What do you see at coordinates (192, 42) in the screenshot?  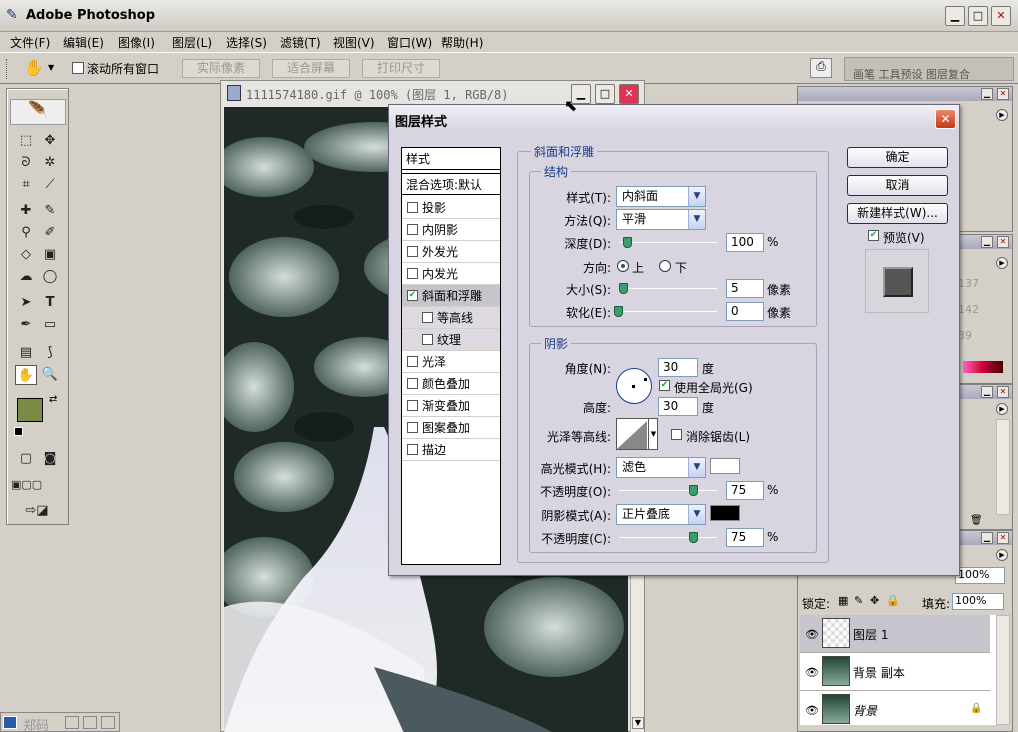 I see `menu-layer: 图层(L)` at bounding box center [192, 42].